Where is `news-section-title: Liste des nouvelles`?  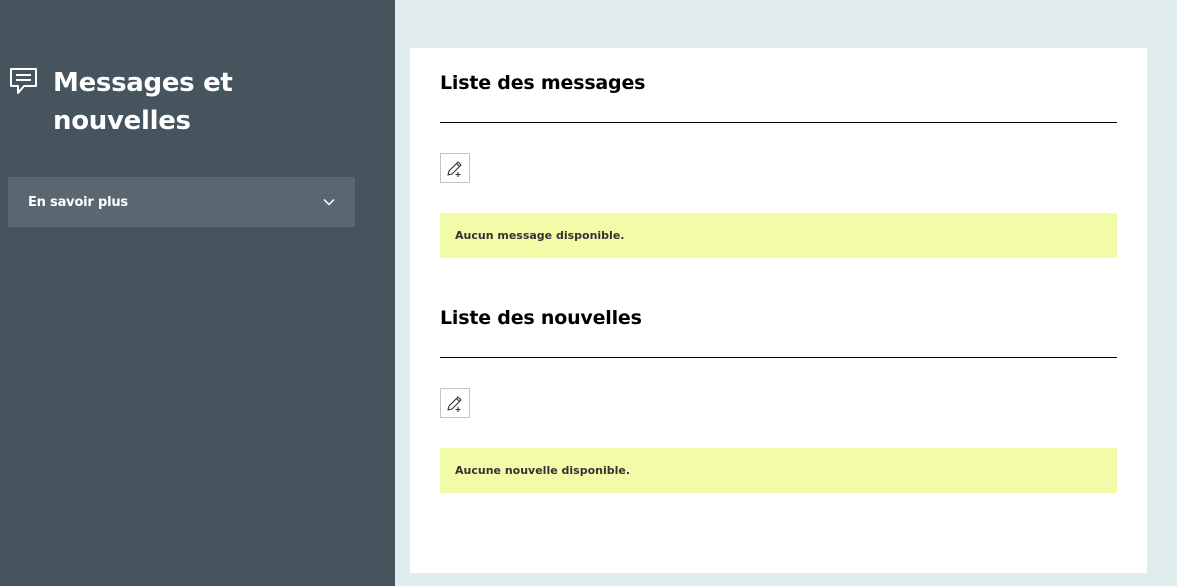
news-section-title: Liste des nouvelles is located at coordinates (541, 318).